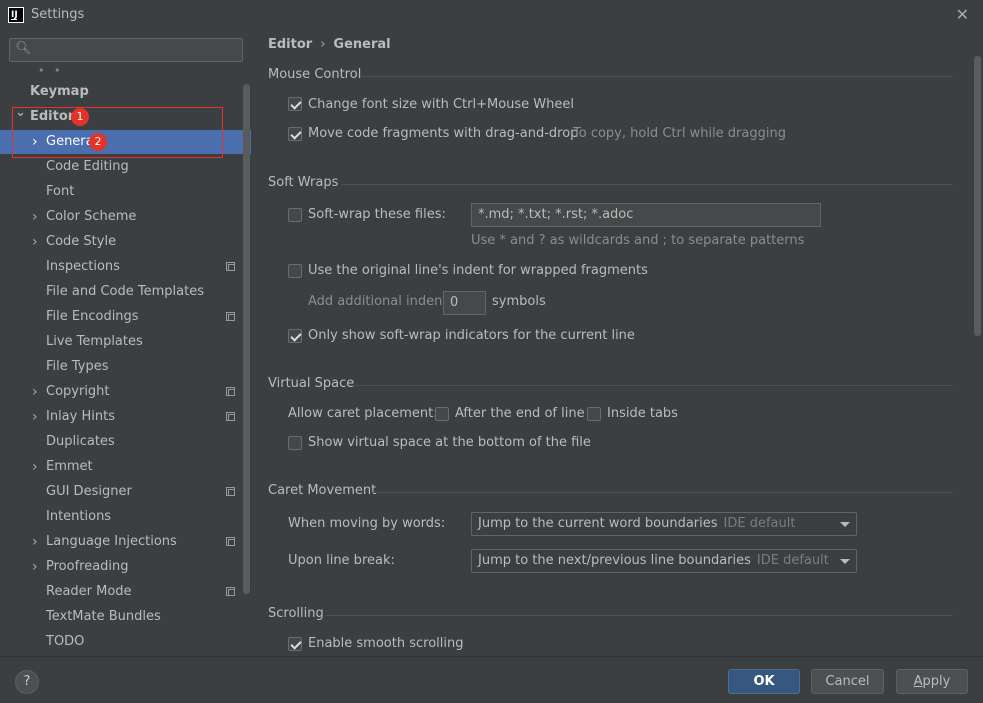  What do you see at coordinates (77, 366) in the screenshot?
I see `sidebar-item-label: File Types` at bounding box center [77, 366].